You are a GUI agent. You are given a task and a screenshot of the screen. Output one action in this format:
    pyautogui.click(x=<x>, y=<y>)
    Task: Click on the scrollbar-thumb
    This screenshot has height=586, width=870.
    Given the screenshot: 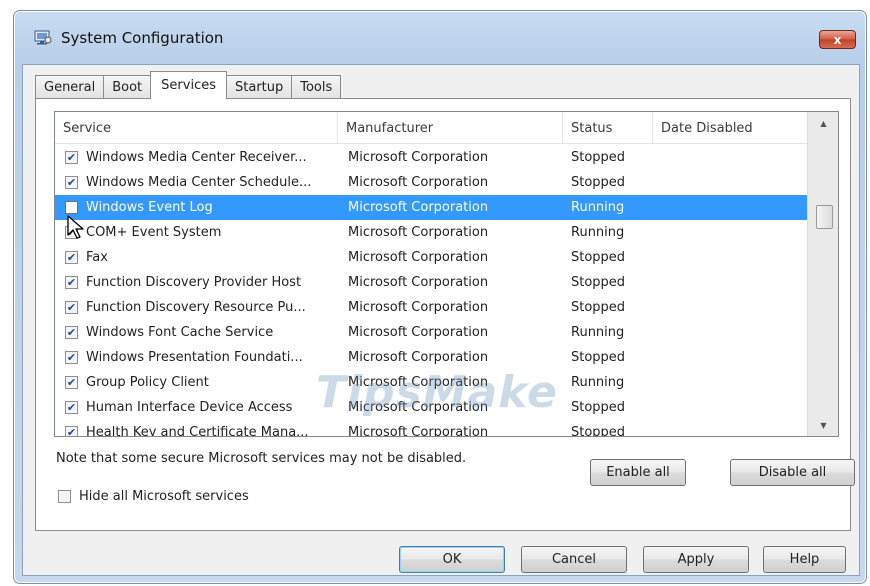 What is the action you would take?
    pyautogui.click(x=824, y=217)
    